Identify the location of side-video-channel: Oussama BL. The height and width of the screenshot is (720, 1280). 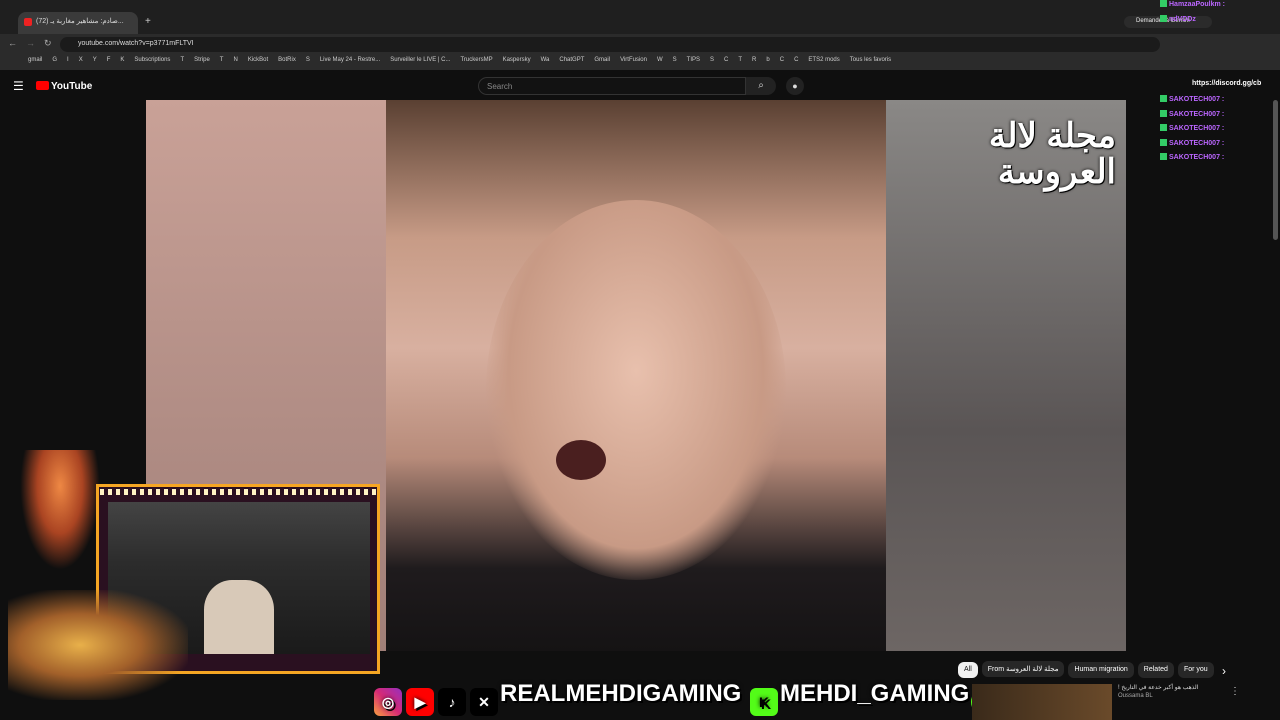
(1135, 696).